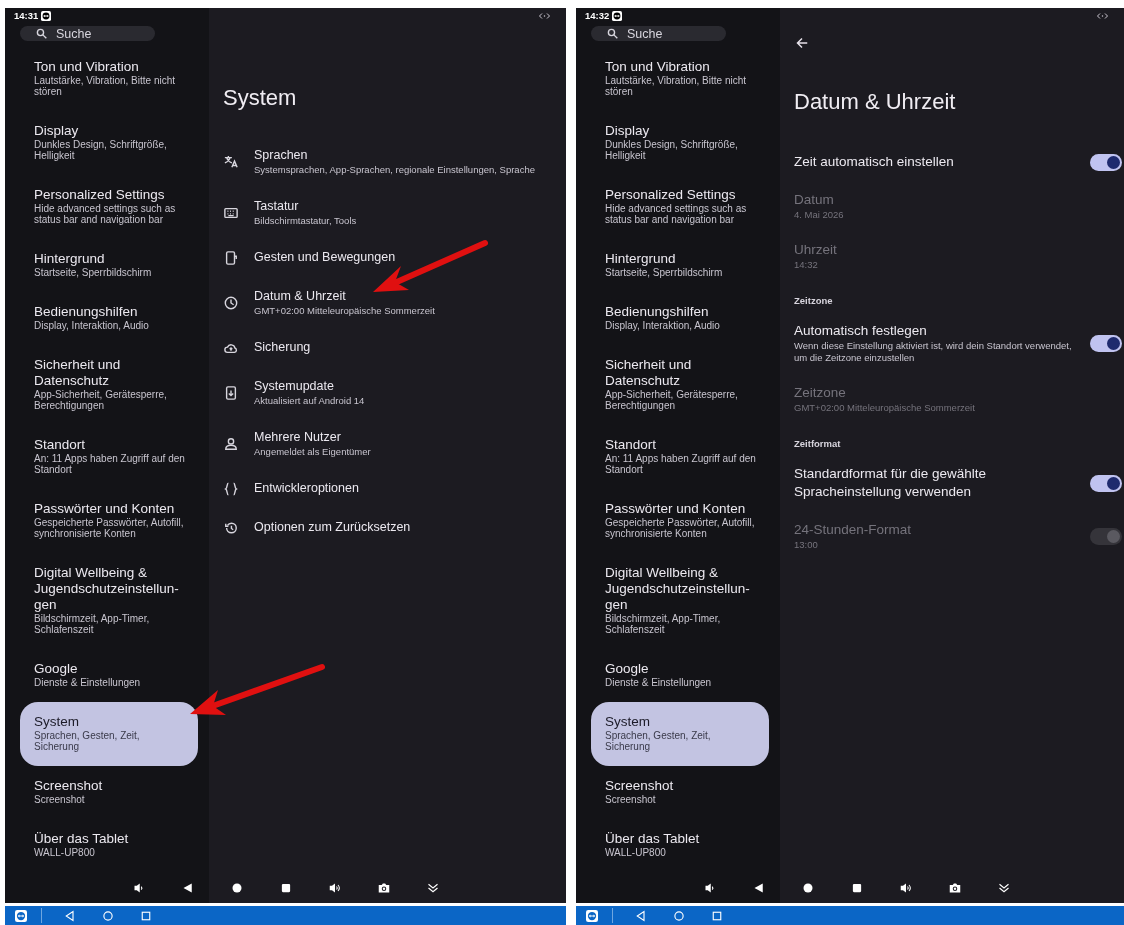  I want to click on item-title: Gesten und Bewegungen, so click(325, 257).